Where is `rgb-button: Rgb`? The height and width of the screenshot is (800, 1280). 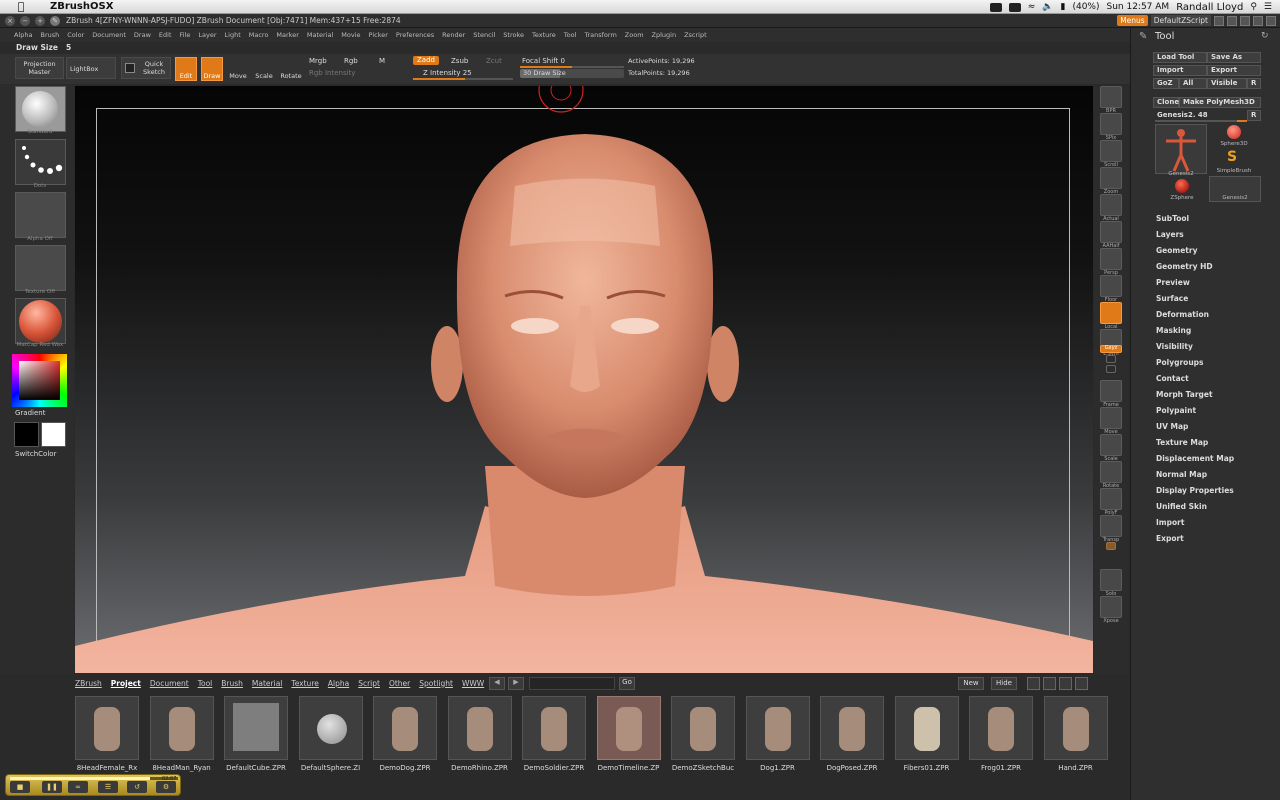
rgb-button: Rgb is located at coordinates (351, 61).